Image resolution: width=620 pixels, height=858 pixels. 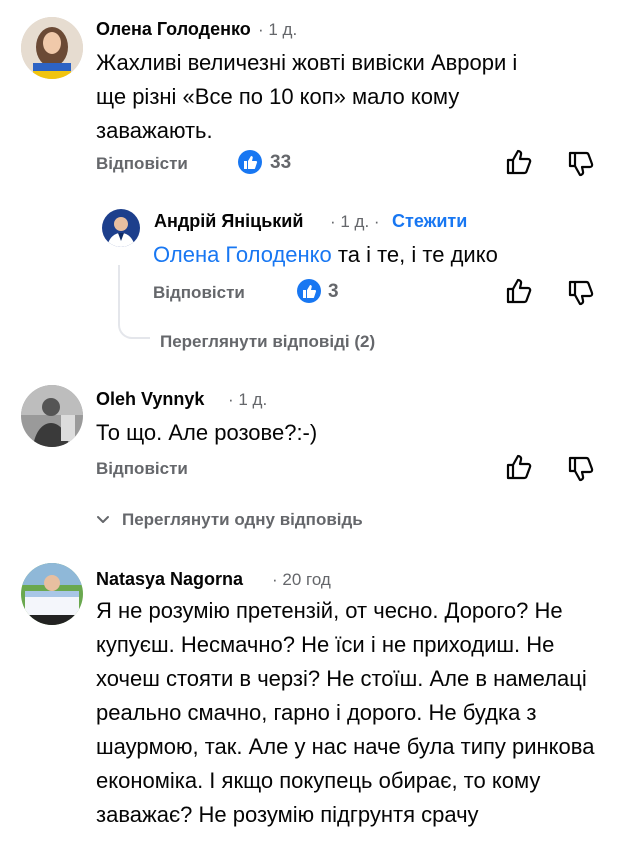 What do you see at coordinates (242, 254) in the screenshot?
I see `mention-link: Олена Голоденко` at bounding box center [242, 254].